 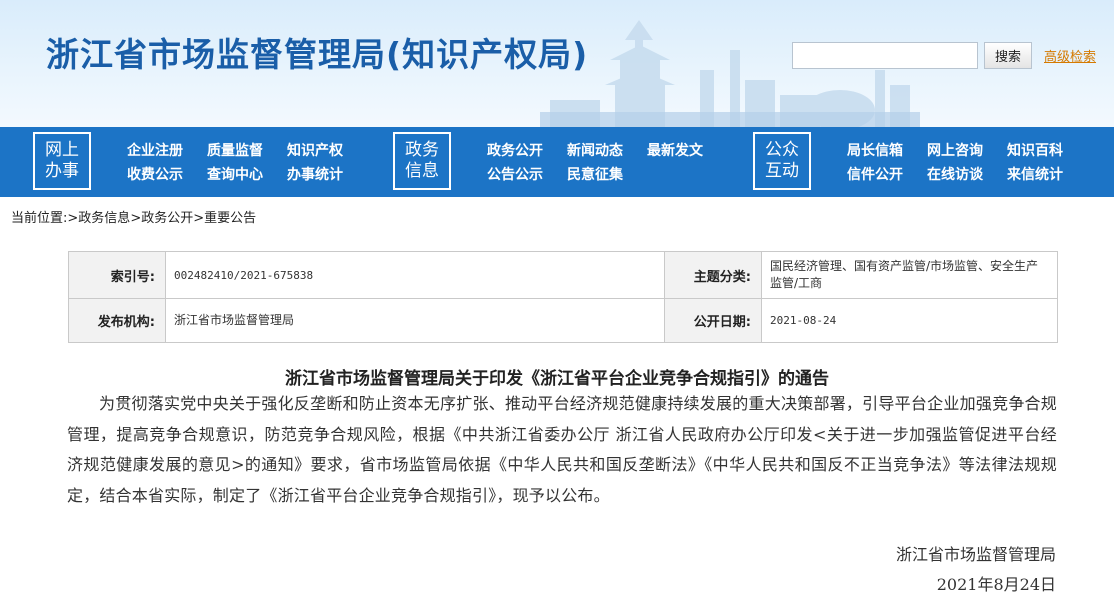 What do you see at coordinates (996, 584) in the screenshot?
I see `article-date: 2021年8月24日` at bounding box center [996, 584].